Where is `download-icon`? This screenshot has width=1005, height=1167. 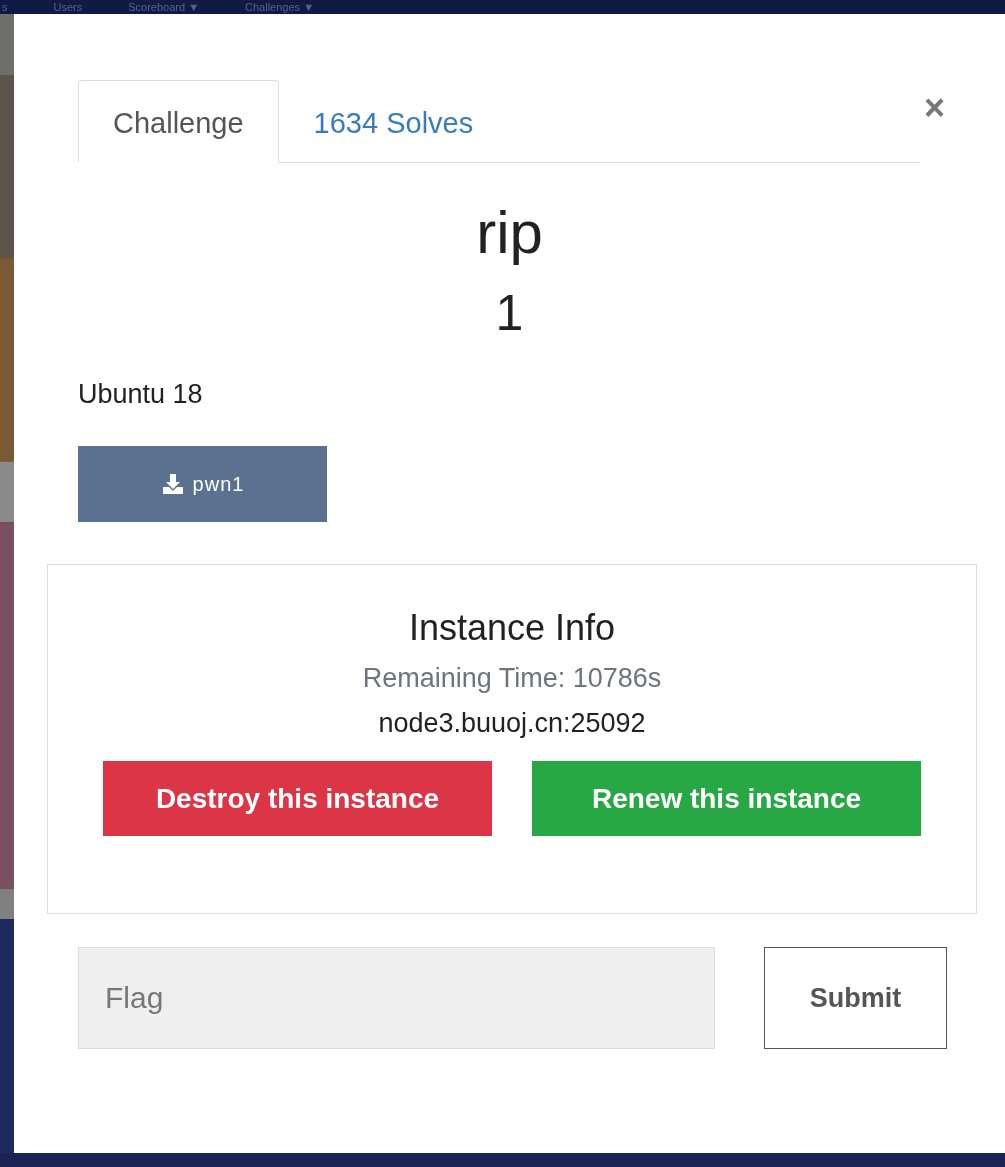
download-icon is located at coordinates (172, 484).